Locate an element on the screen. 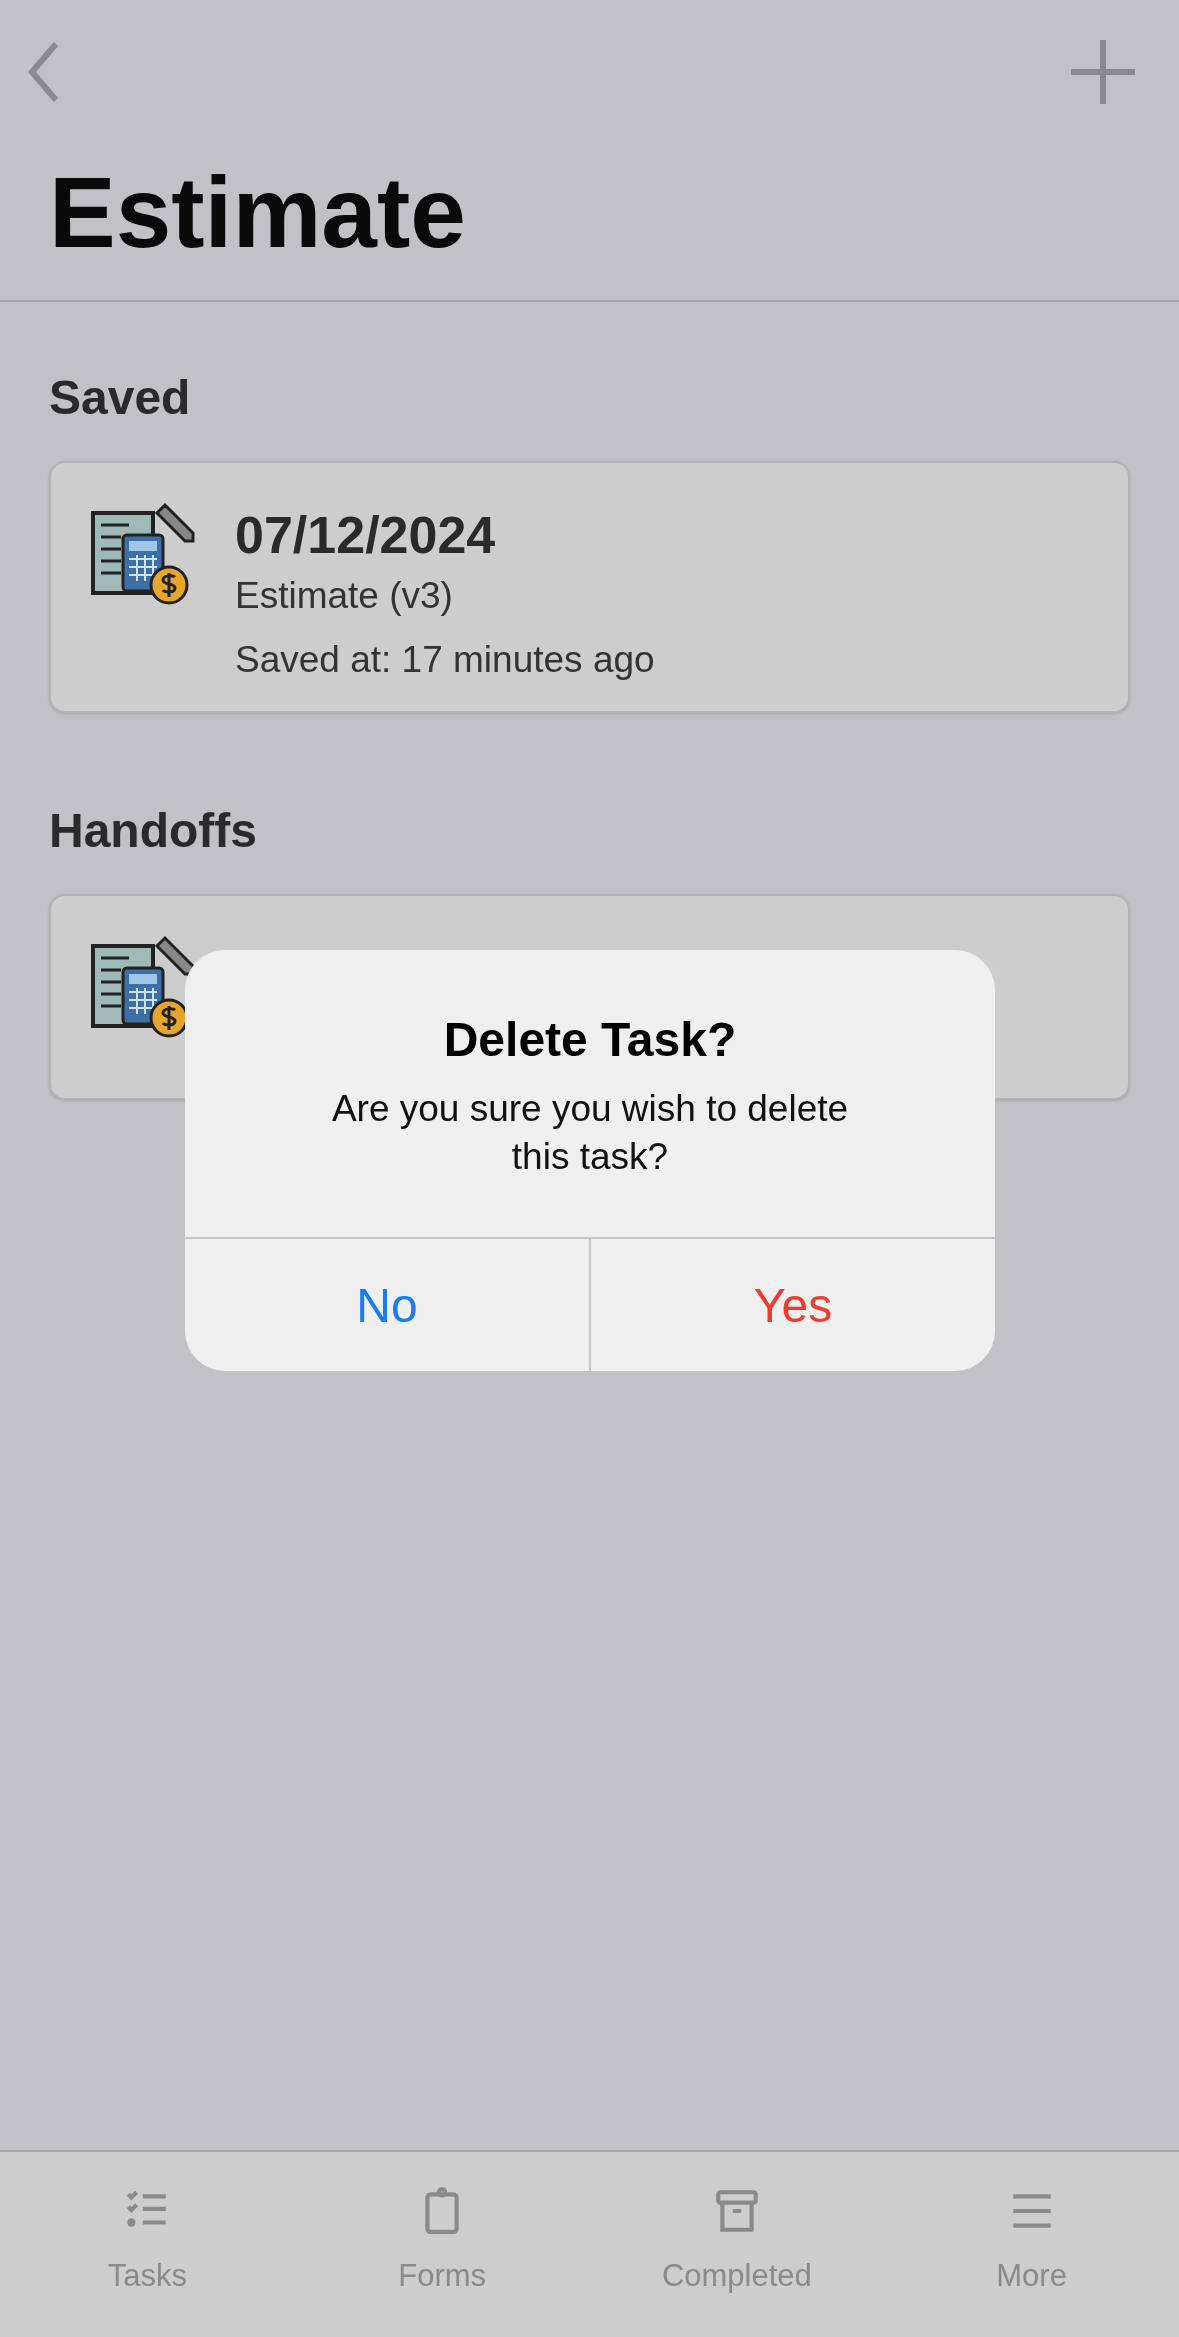  page-title: Estimate is located at coordinates (257, 212).